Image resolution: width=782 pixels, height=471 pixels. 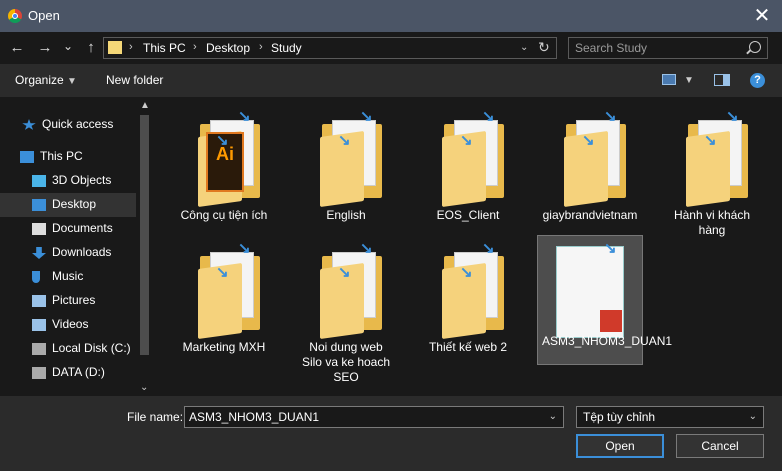 I want to click on sidebar-item-label: Quick access, so click(x=78, y=124).